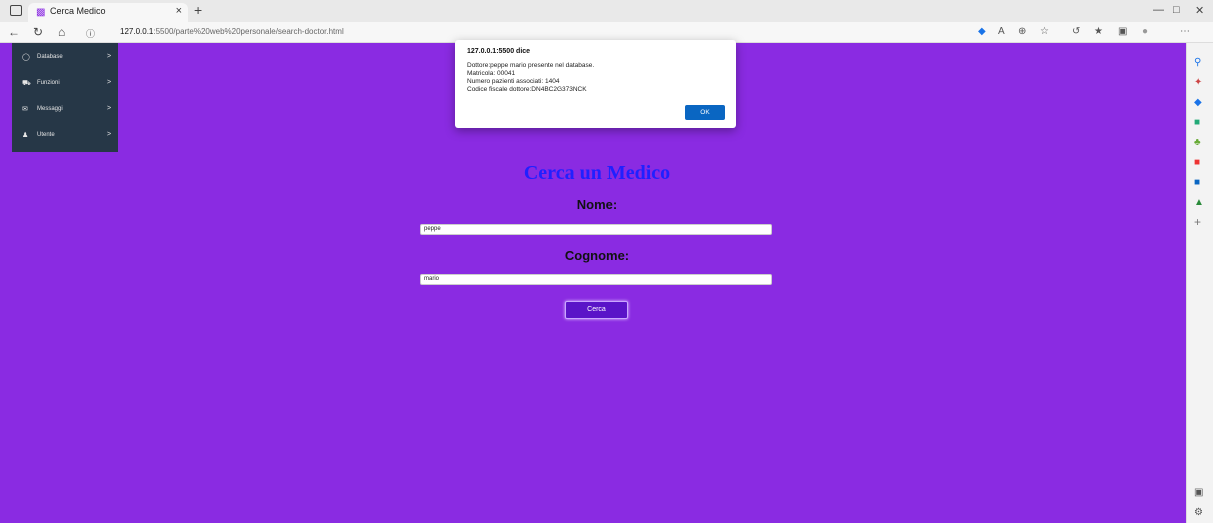 This screenshot has height=523, width=1213. Describe the element at coordinates (1198, 82) in the screenshot. I see `copilot-icon: ✦` at that location.